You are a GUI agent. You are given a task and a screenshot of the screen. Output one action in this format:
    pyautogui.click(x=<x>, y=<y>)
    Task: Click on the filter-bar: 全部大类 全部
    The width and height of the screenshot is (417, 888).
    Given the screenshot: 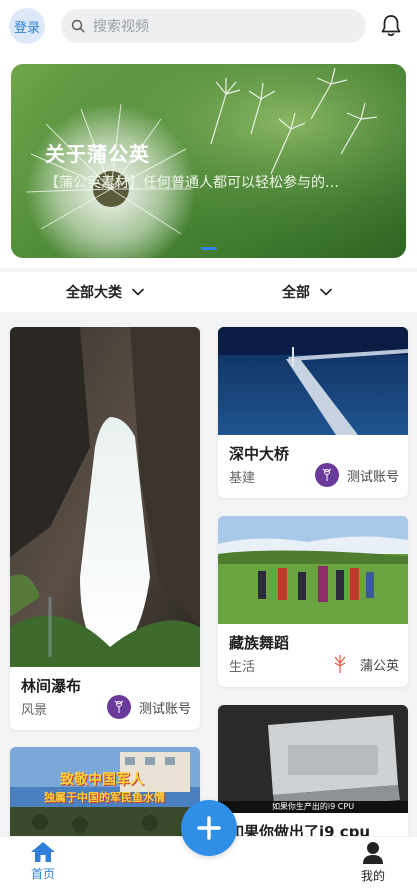 What is the action you would take?
    pyautogui.click(x=208, y=292)
    